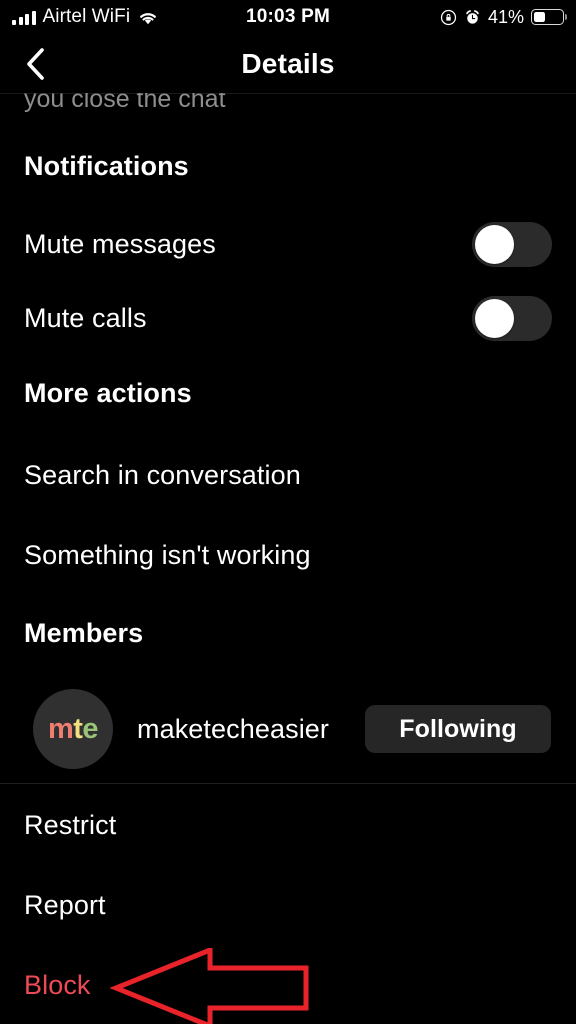 The image size is (576, 1024). What do you see at coordinates (85, 317) in the screenshot?
I see `row-label-mute-calls: Mute calls` at bounding box center [85, 317].